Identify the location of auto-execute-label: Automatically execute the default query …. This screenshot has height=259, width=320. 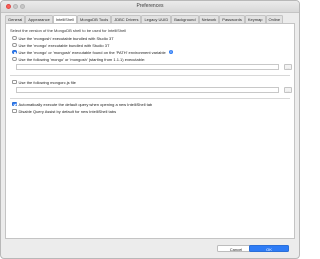
(85, 104).